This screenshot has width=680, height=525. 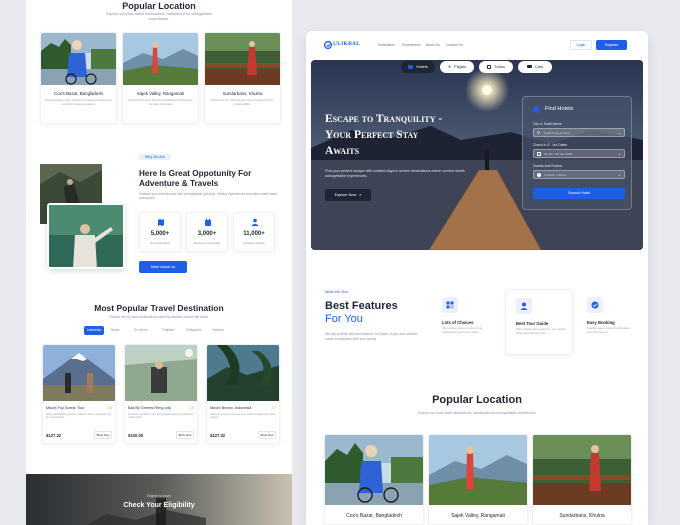 I want to click on logo-icon, so click(x=328, y=45).